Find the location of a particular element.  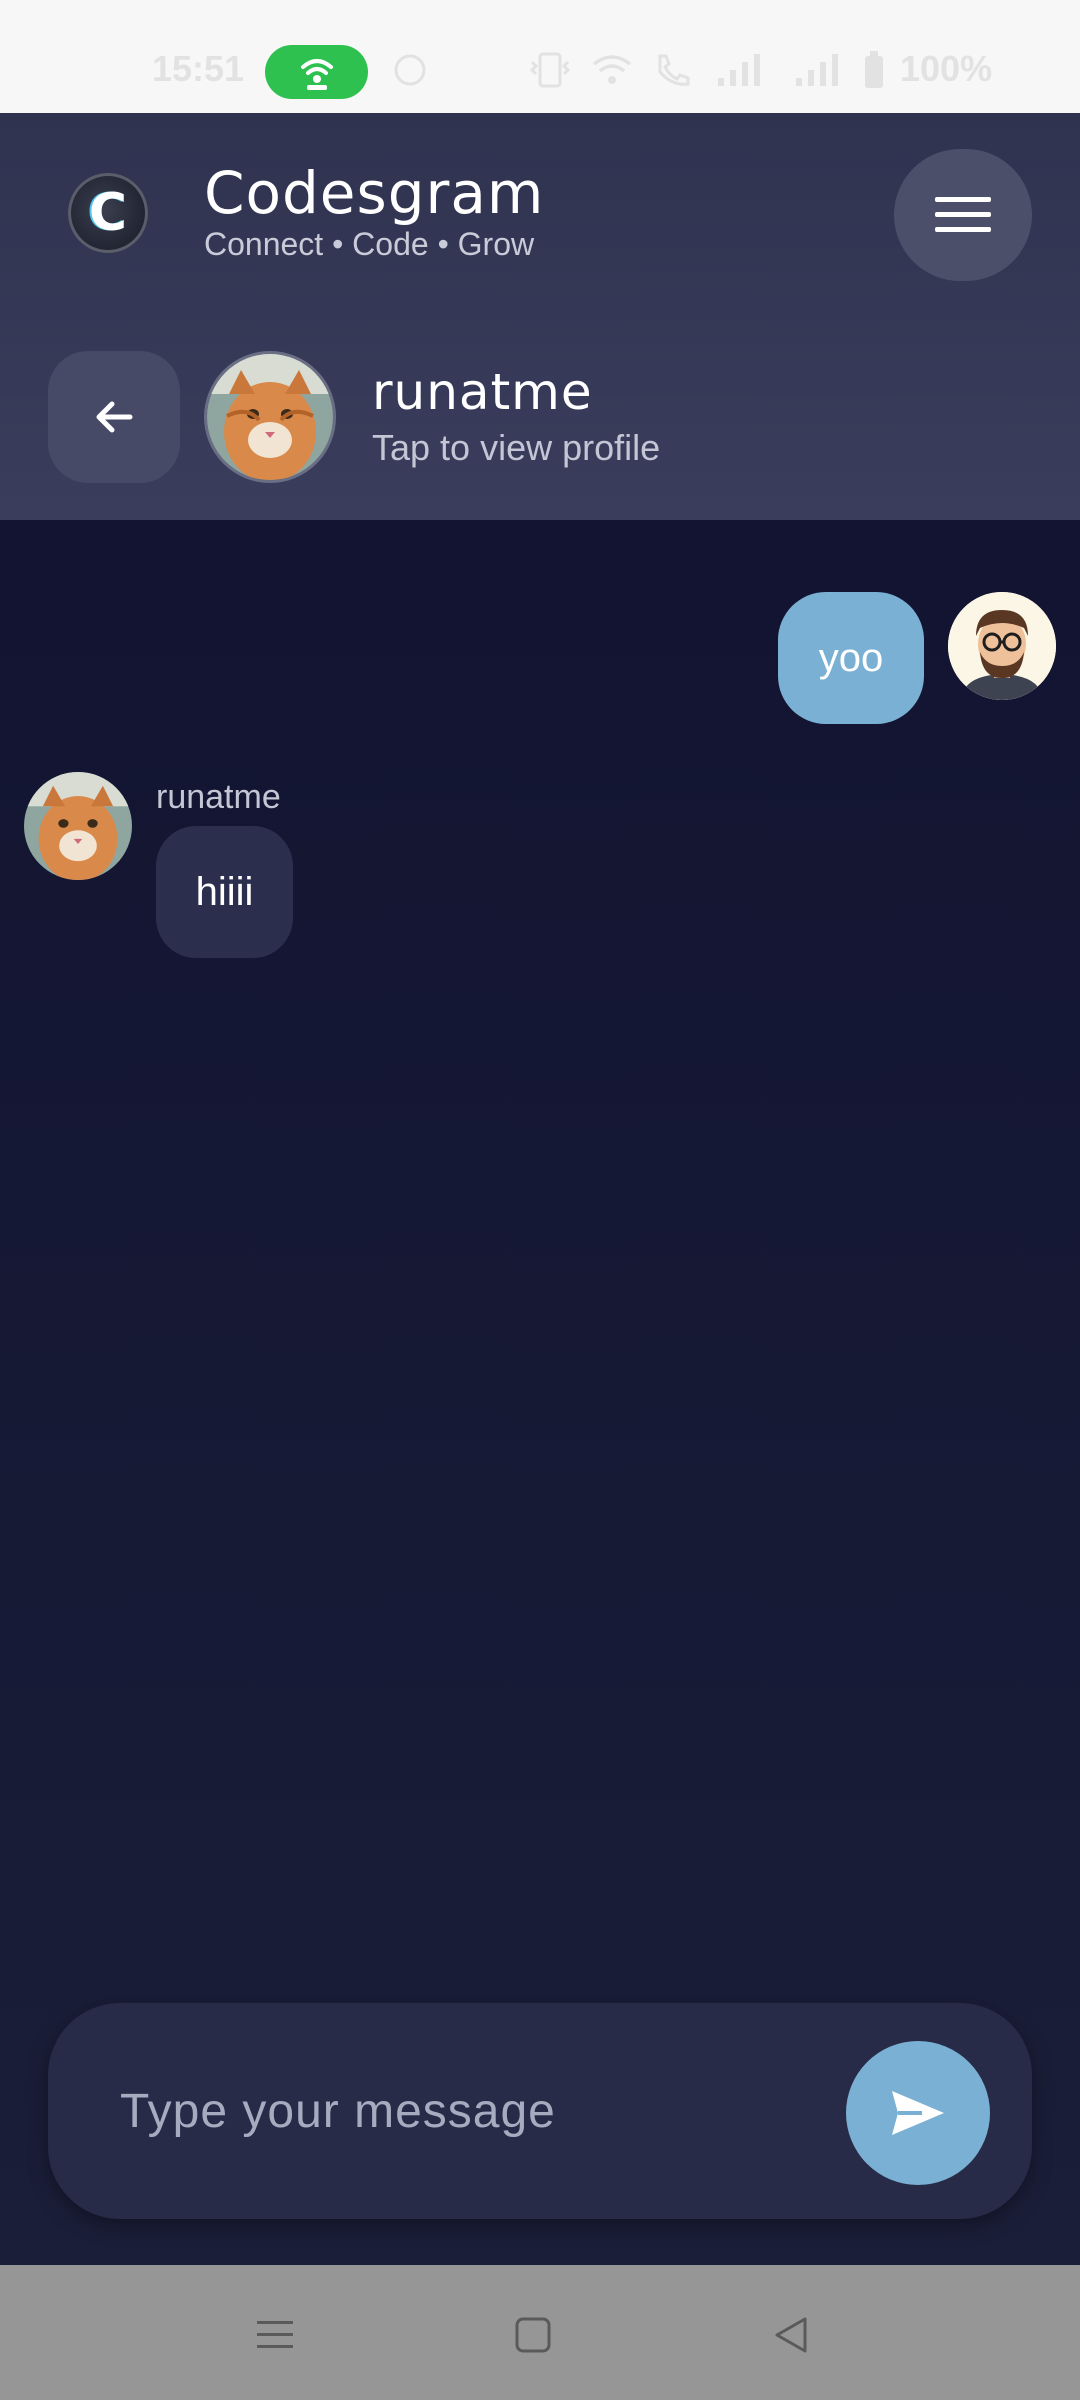

contact-avatar is located at coordinates (270, 417).